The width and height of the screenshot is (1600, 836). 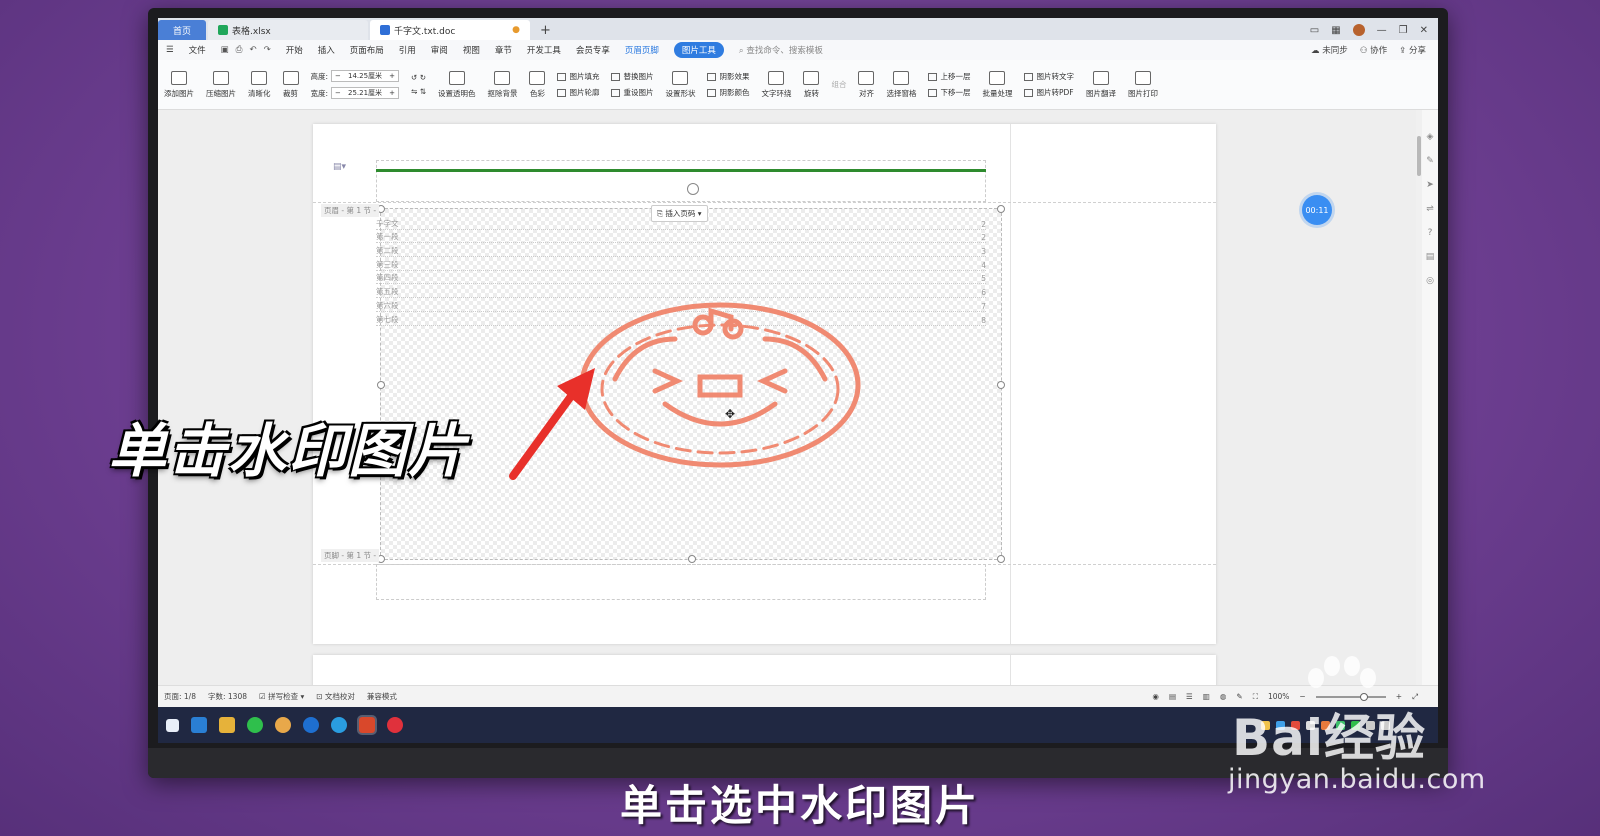 What do you see at coordinates (681, 278) in the screenshot?
I see `toc-row: 第四段 5` at bounding box center [681, 278].